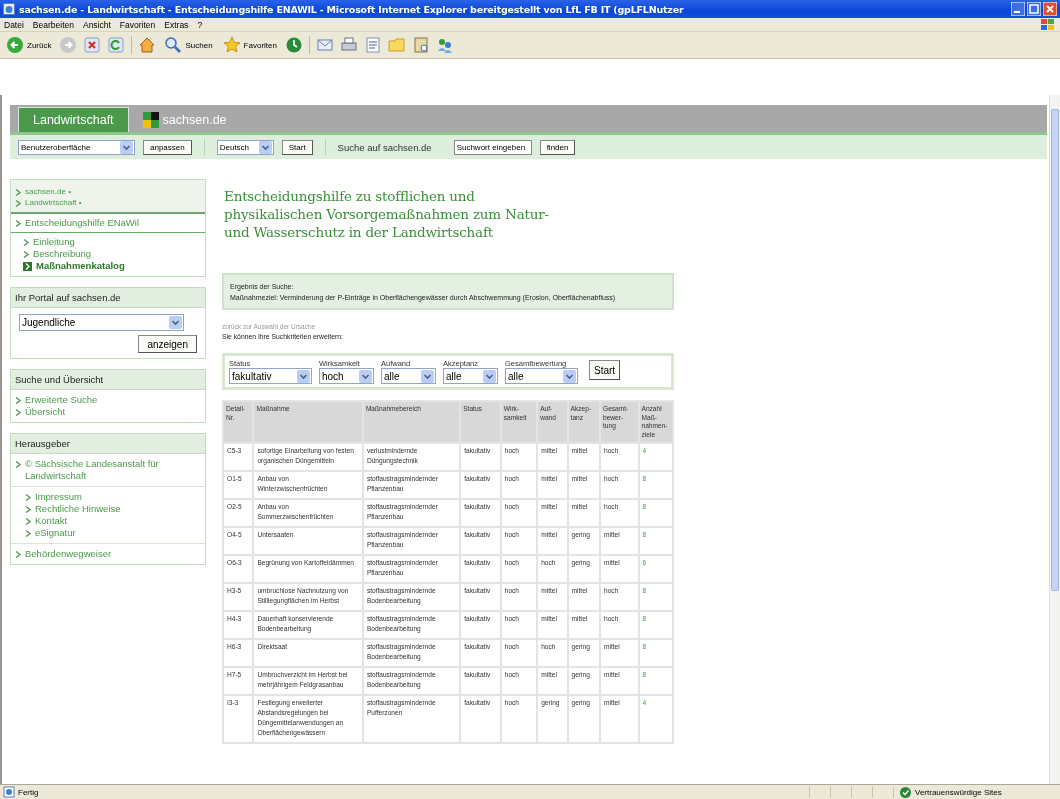  What do you see at coordinates (112, 266) in the screenshot?
I see `nav-link: Maßnahmenkatalog` at bounding box center [112, 266].